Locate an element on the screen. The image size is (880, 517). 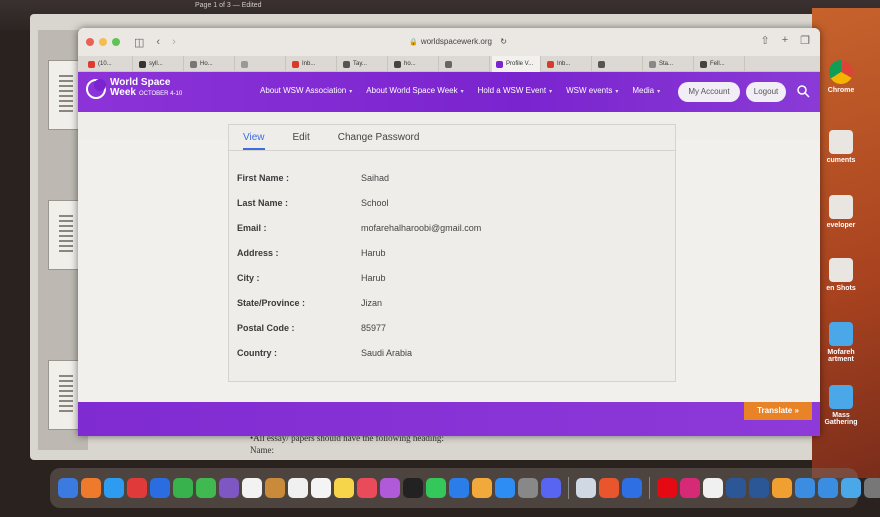
nav-about-world-space-week: About World Space Week ▾ is located at coordinates (414, 90).